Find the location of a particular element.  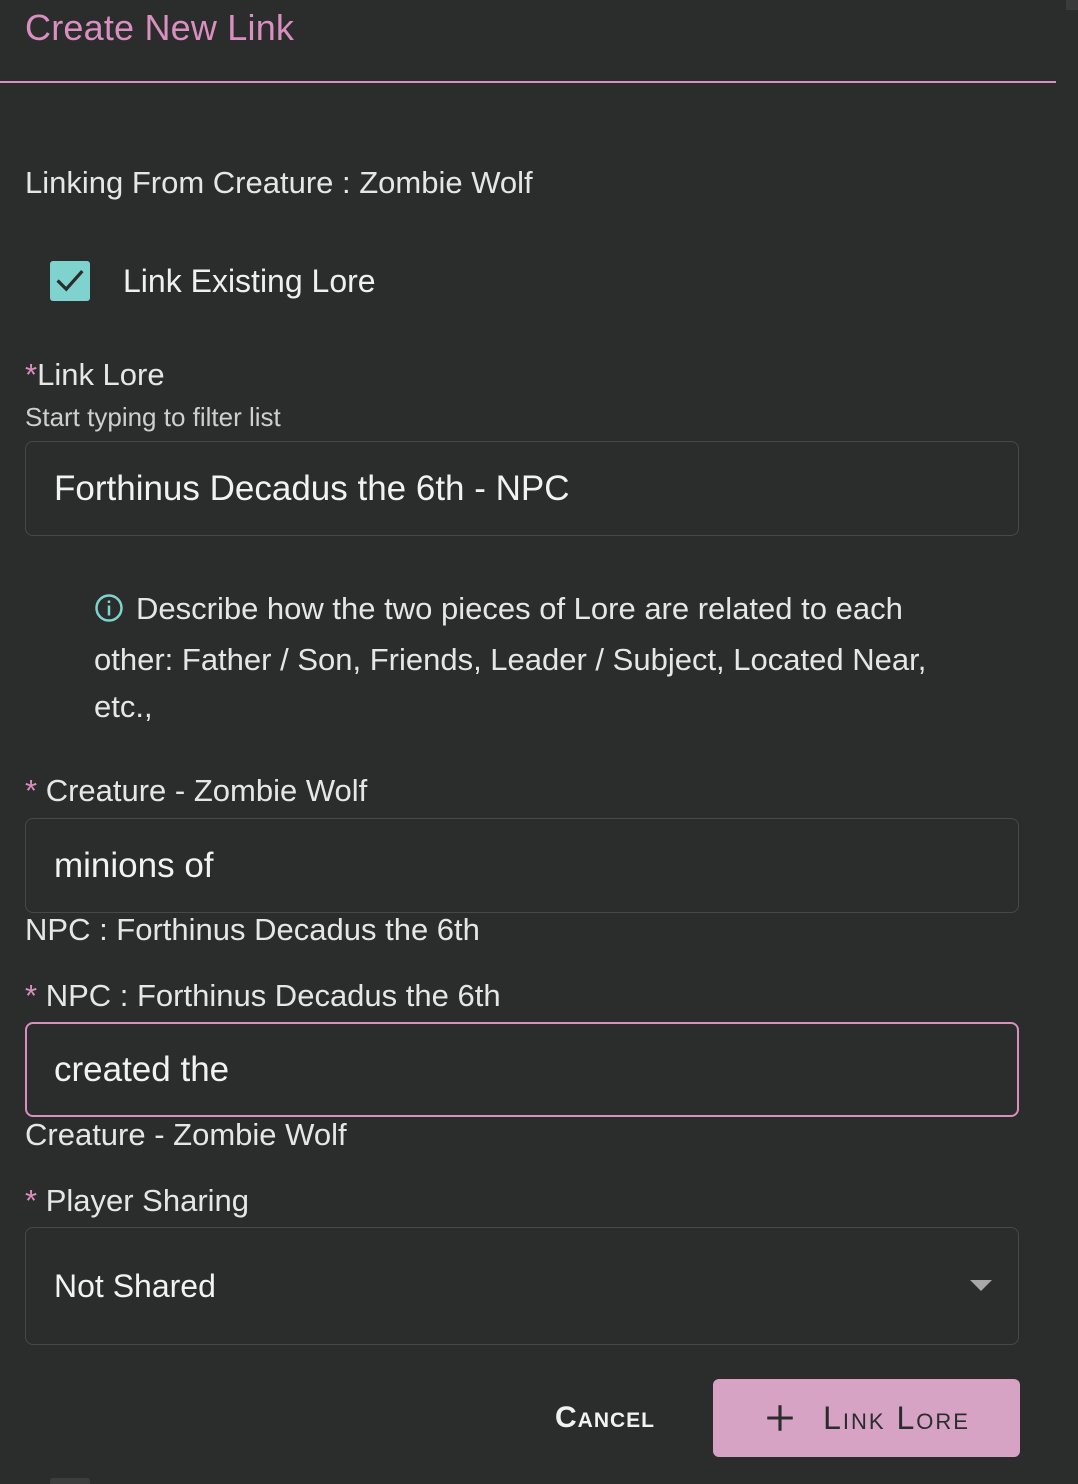

link-lore-button: Link Lore is located at coordinates (866, 1418).